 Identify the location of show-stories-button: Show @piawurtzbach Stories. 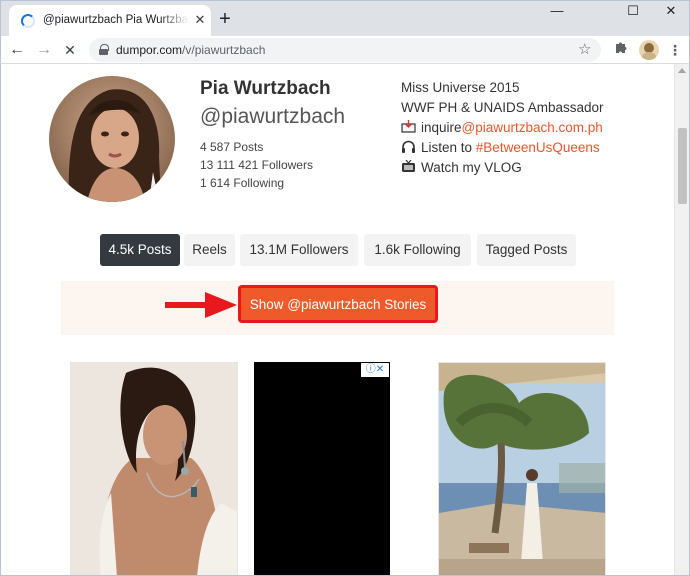
(338, 304).